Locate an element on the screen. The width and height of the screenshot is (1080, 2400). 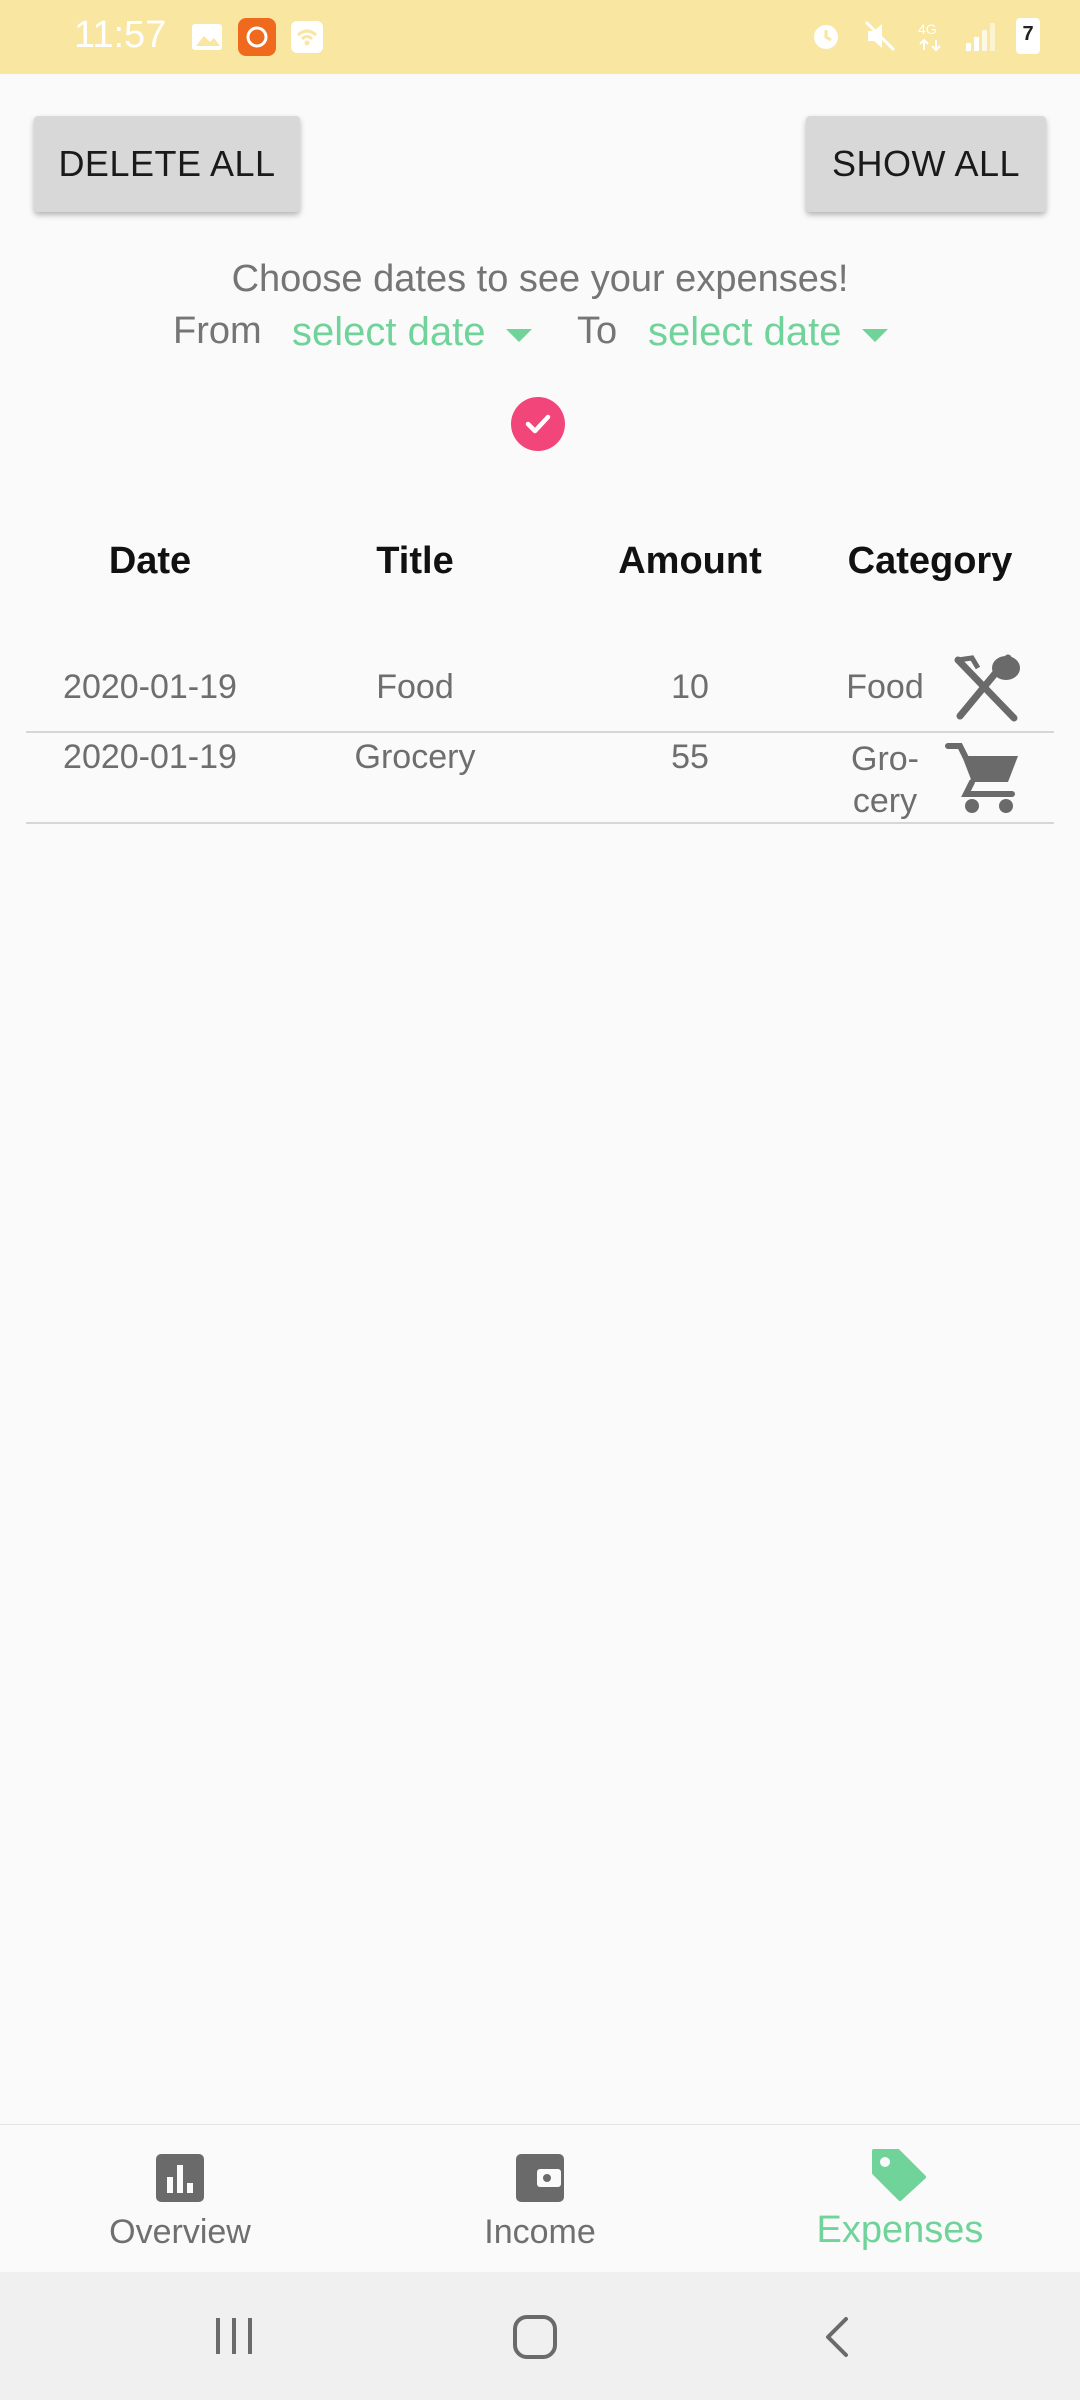
nav-item-expenses: Expenses is located at coordinates (900, 2199).